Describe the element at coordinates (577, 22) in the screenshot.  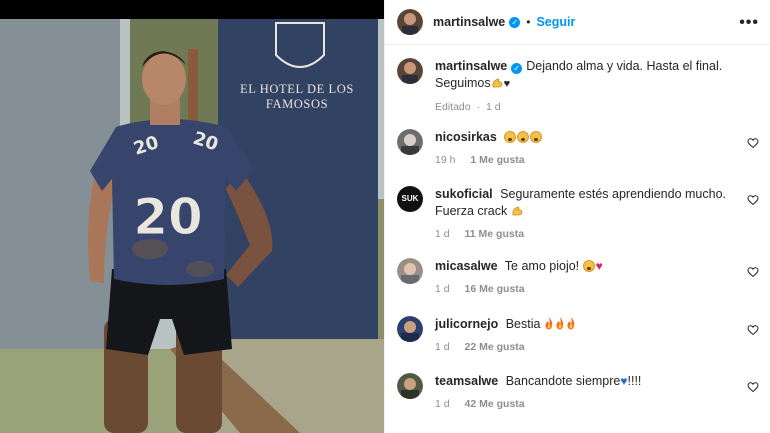
I see `post-header: martinsalwe ✓ • Seguir •••` at that location.